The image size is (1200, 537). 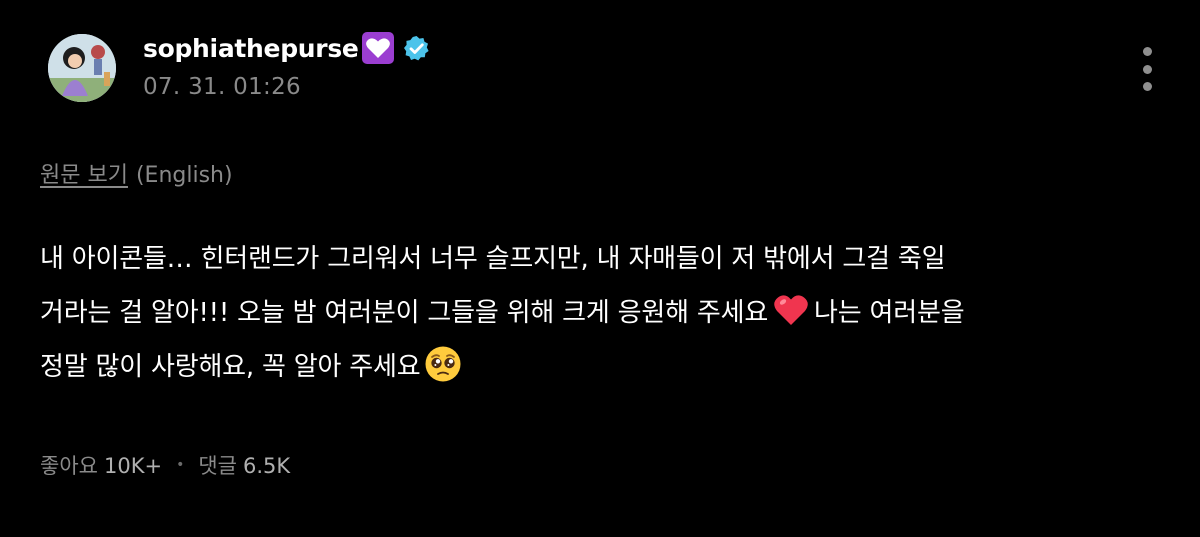 I want to click on likes-label: 좋아요, so click(x=69, y=466).